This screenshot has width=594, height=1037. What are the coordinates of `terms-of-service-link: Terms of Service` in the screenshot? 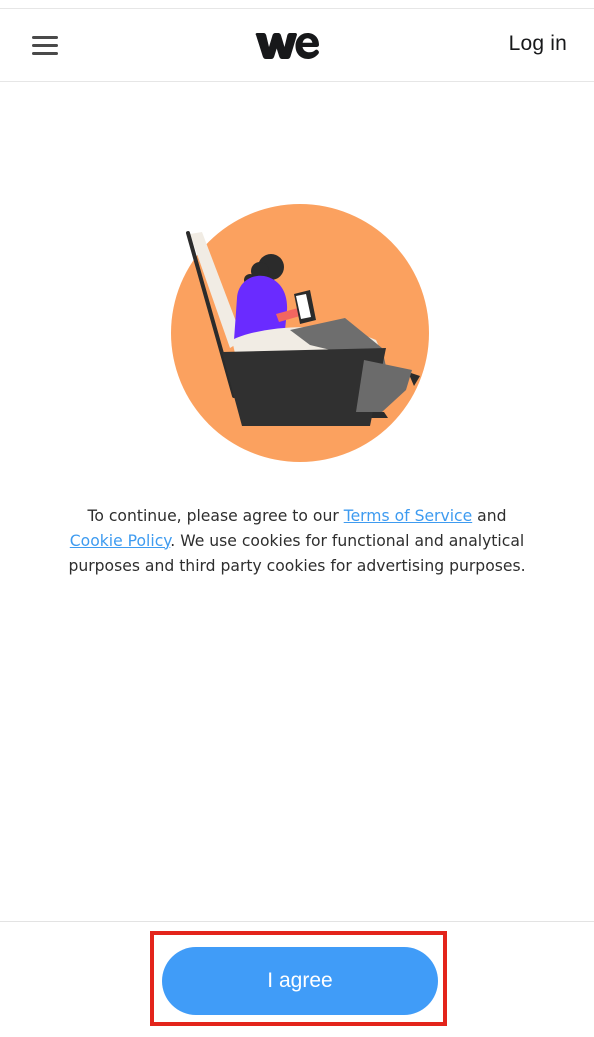 It's located at (408, 516).